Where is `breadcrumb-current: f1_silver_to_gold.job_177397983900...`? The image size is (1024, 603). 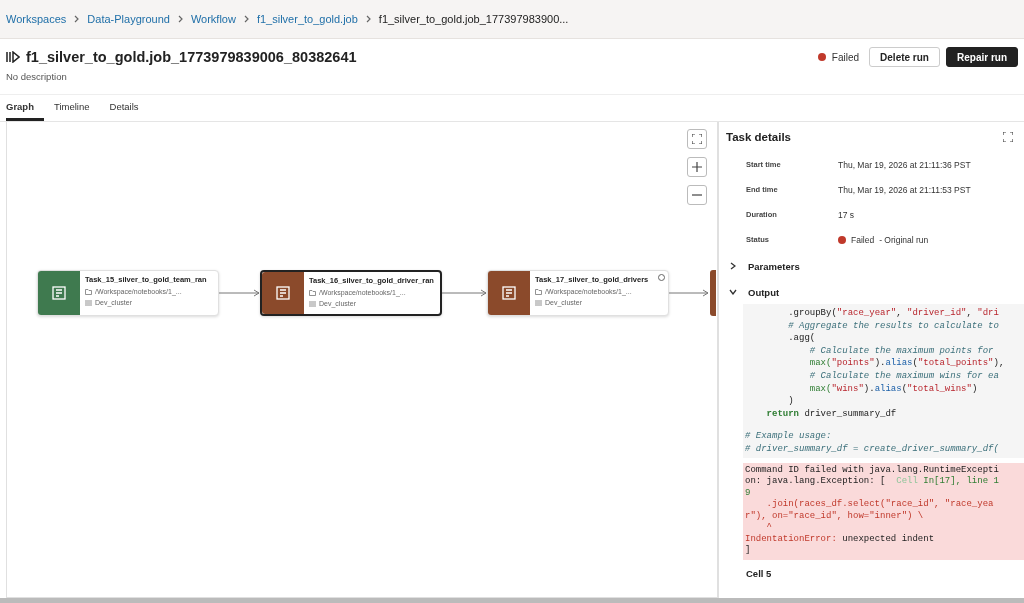
breadcrumb-current: f1_silver_to_gold.job_177397983900... is located at coordinates (473, 19).